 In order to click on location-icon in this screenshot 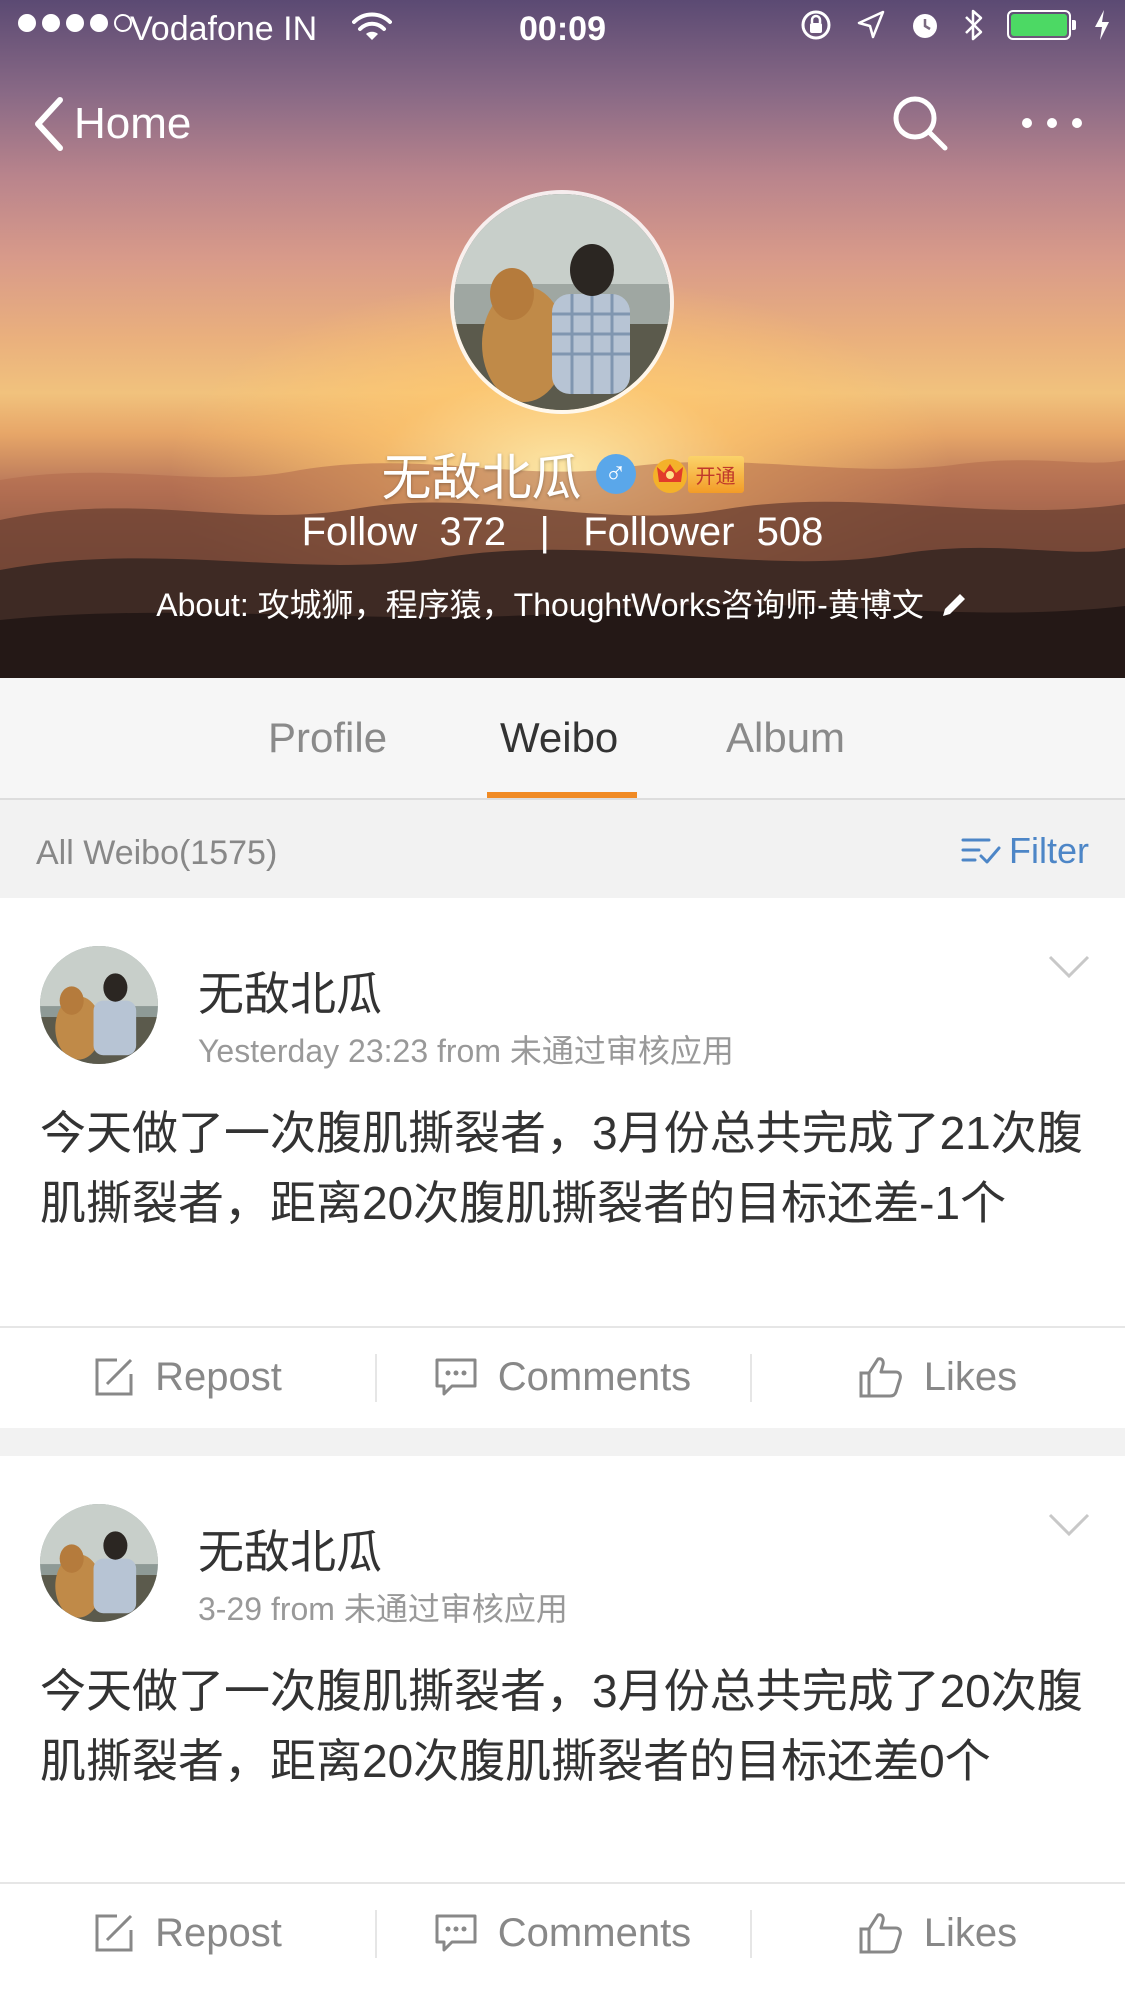, I will do `click(871, 24)`.